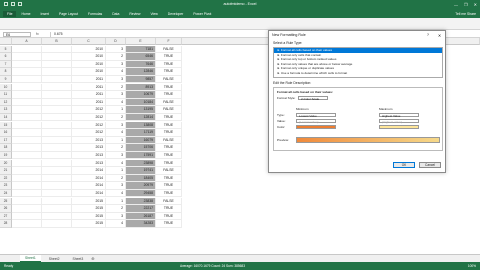 This screenshot has height=270, width=480. I want to click on row-header: 25, so click(6, 201).